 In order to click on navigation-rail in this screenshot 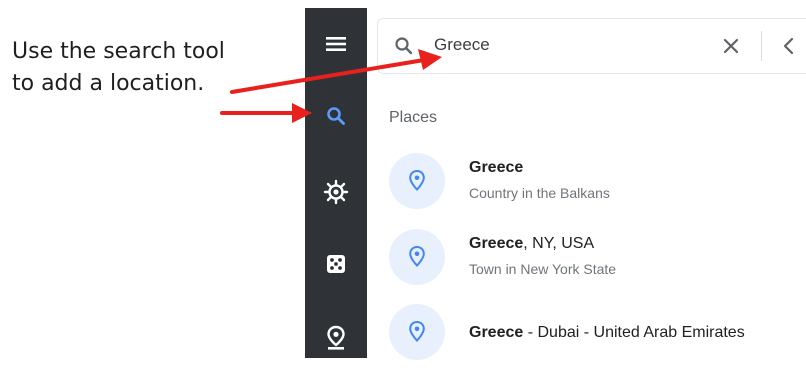, I will do `click(336, 183)`.